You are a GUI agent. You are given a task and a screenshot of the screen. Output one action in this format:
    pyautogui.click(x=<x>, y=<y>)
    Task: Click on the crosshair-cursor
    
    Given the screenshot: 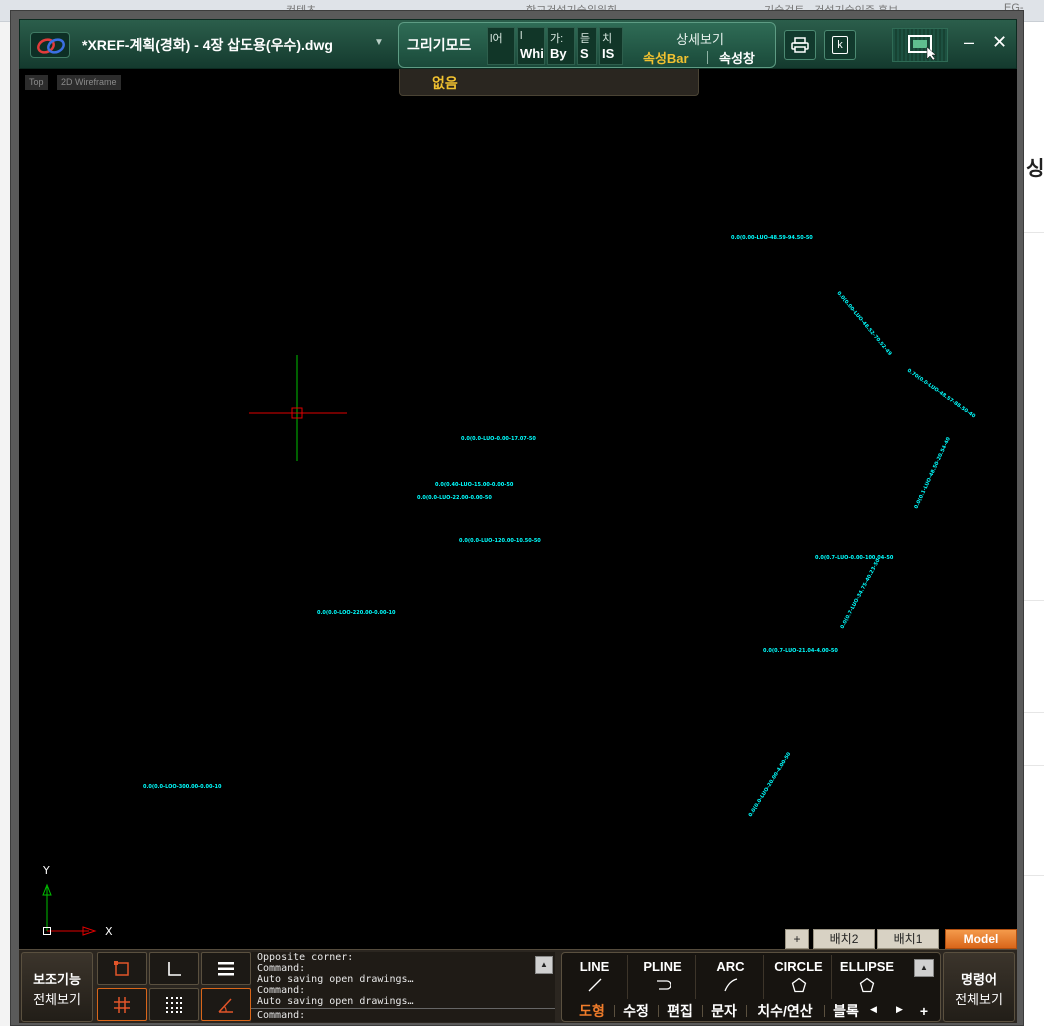 What is the action you would take?
    pyautogui.click(x=298, y=408)
    